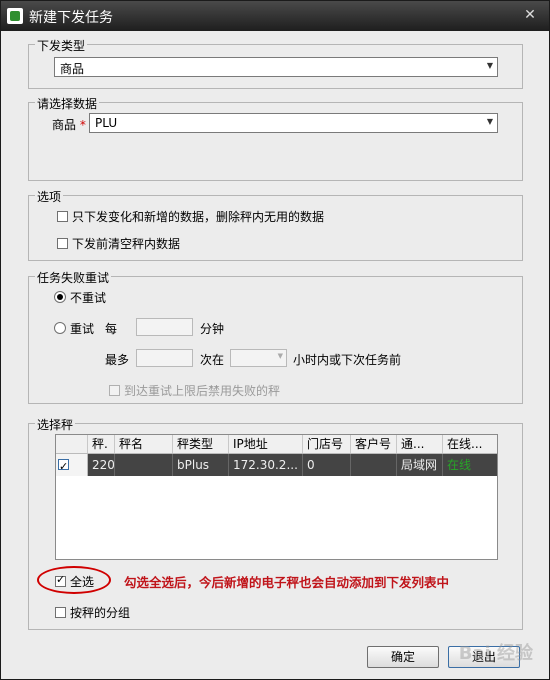 This screenshot has height=680, width=550. What do you see at coordinates (67, 103) in the screenshot?
I see `select-data-legend: 请选择数据` at bounding box center [67, 103].